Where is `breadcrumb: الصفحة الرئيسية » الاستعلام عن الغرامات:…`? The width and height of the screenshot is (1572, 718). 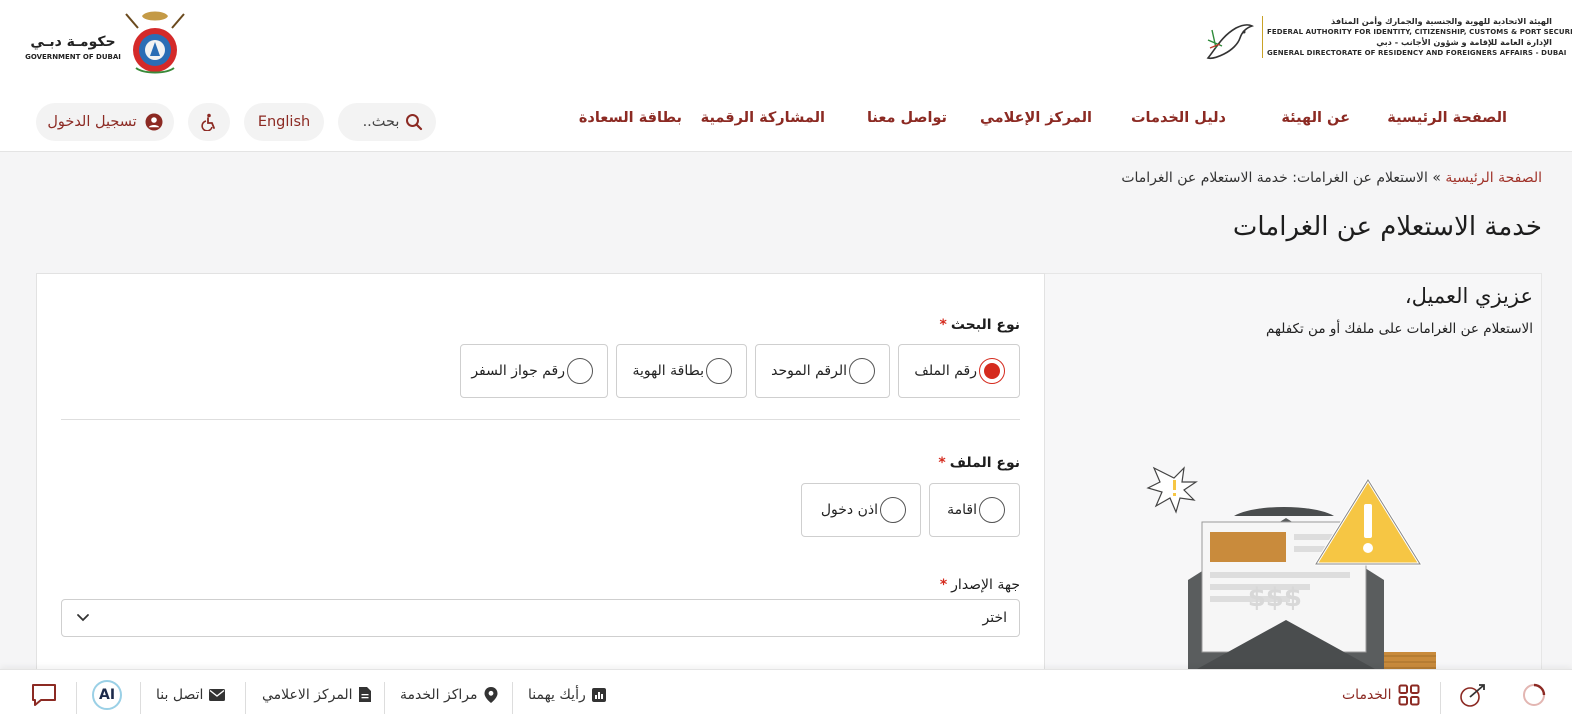
breadcrumb: الصفحة الرئيسية » الاستعلام عن الغرامات:… is located at coordinates (1331, 178).